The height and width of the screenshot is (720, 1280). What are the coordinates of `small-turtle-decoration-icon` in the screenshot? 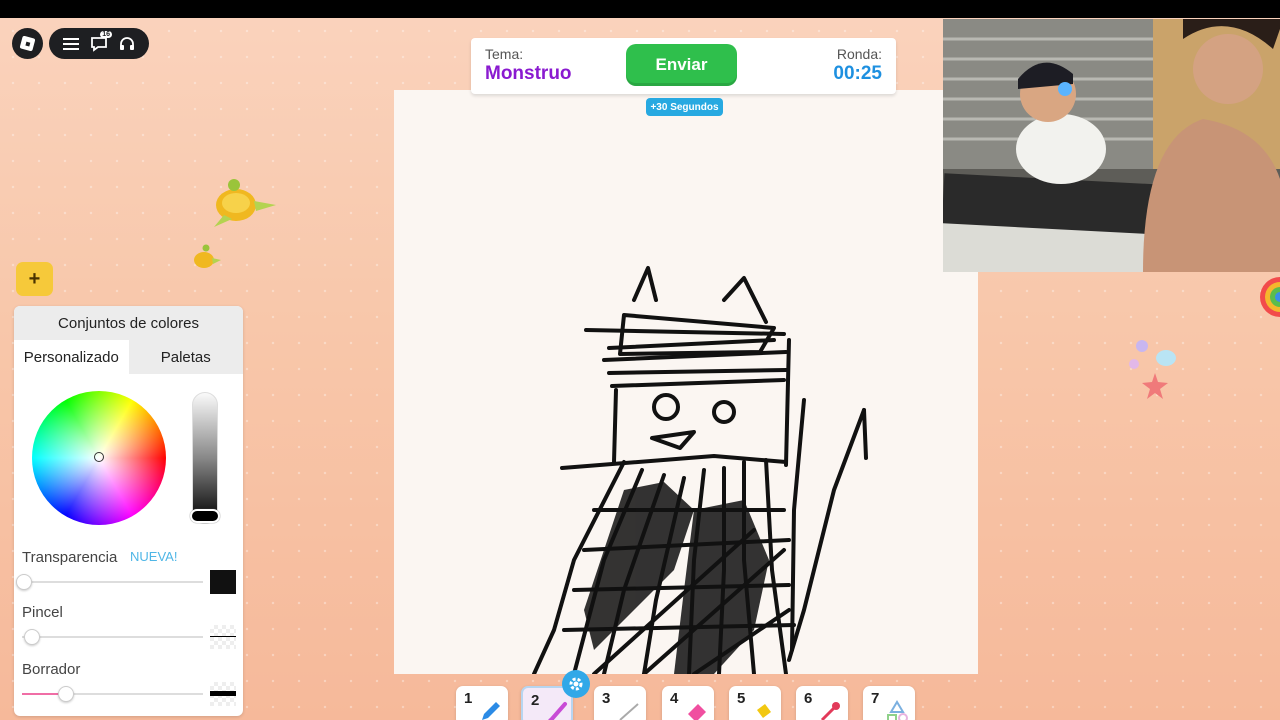 It's located at (207, 256).